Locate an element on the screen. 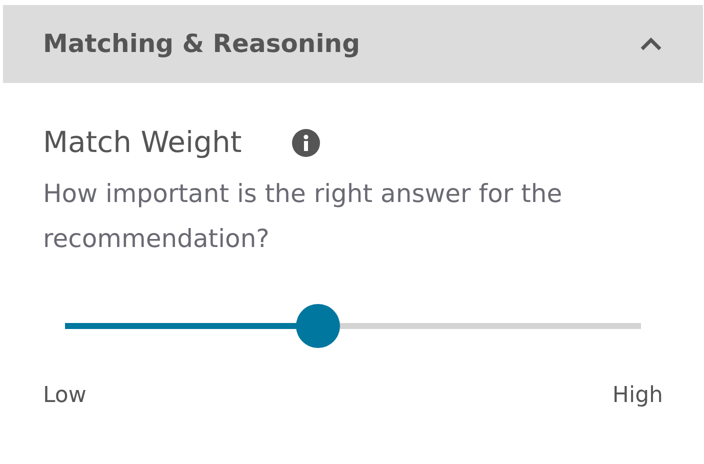 Image resolution: width=704 pixels, height=464 pixels. setting-label: Match Weight is located at coordinates (142, 142).